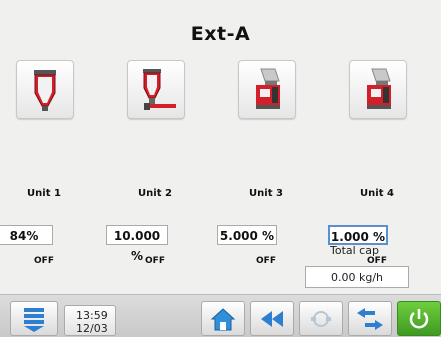  I want to click on unit-2-button, so click(156, 89).